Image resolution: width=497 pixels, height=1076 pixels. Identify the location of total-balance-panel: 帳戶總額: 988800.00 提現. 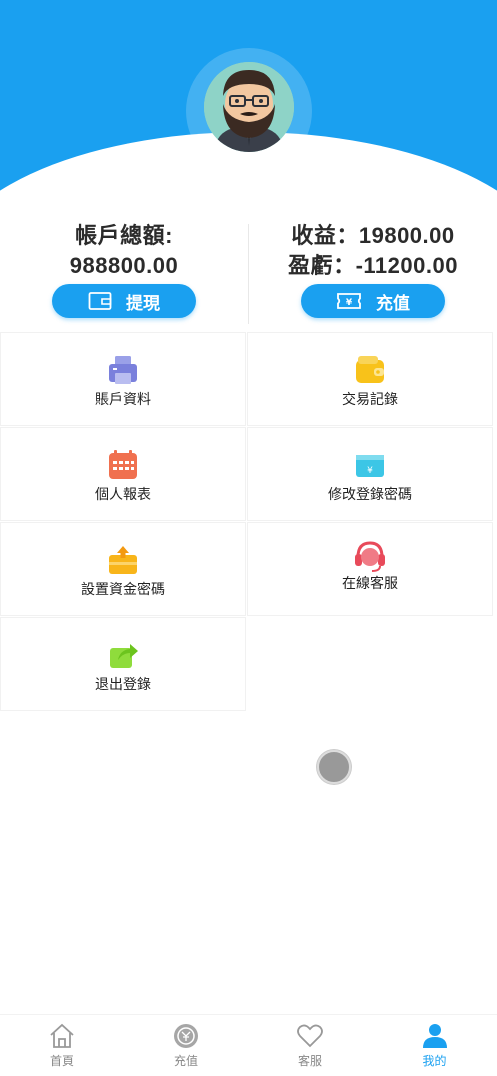
(124, 274).